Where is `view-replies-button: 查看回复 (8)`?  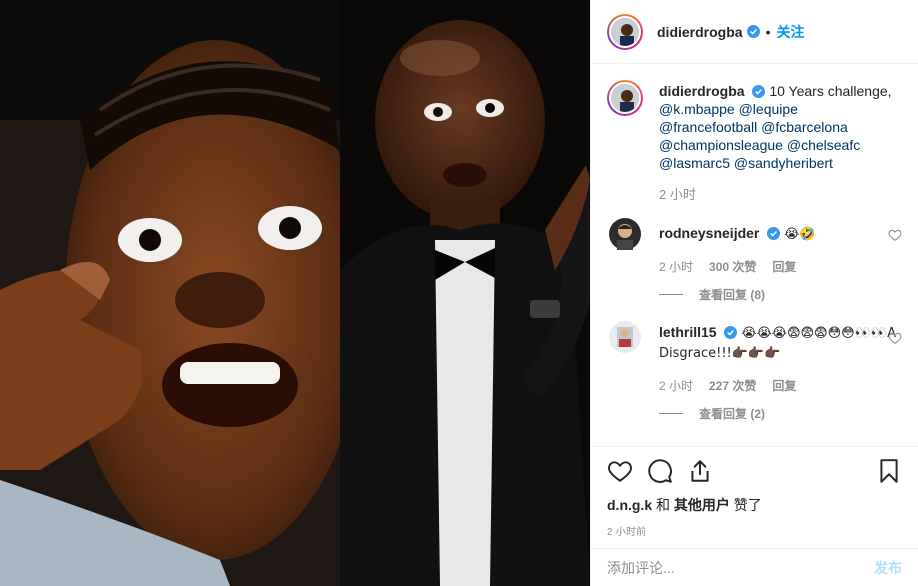
view-replies-button: 查看回复 (8) is located at coordinates (780, 294).